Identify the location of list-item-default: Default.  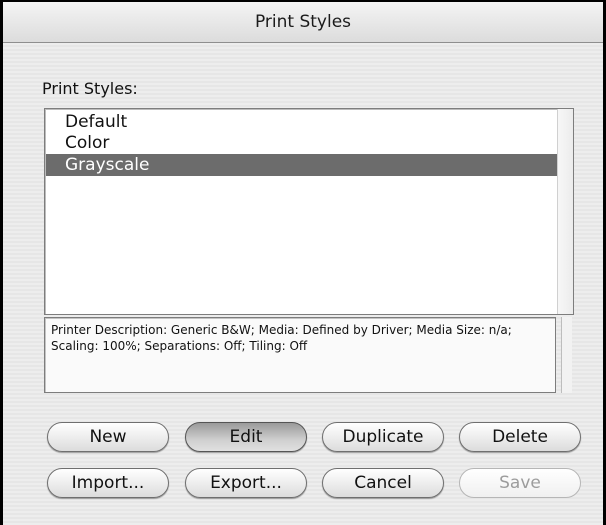
(301, 122).